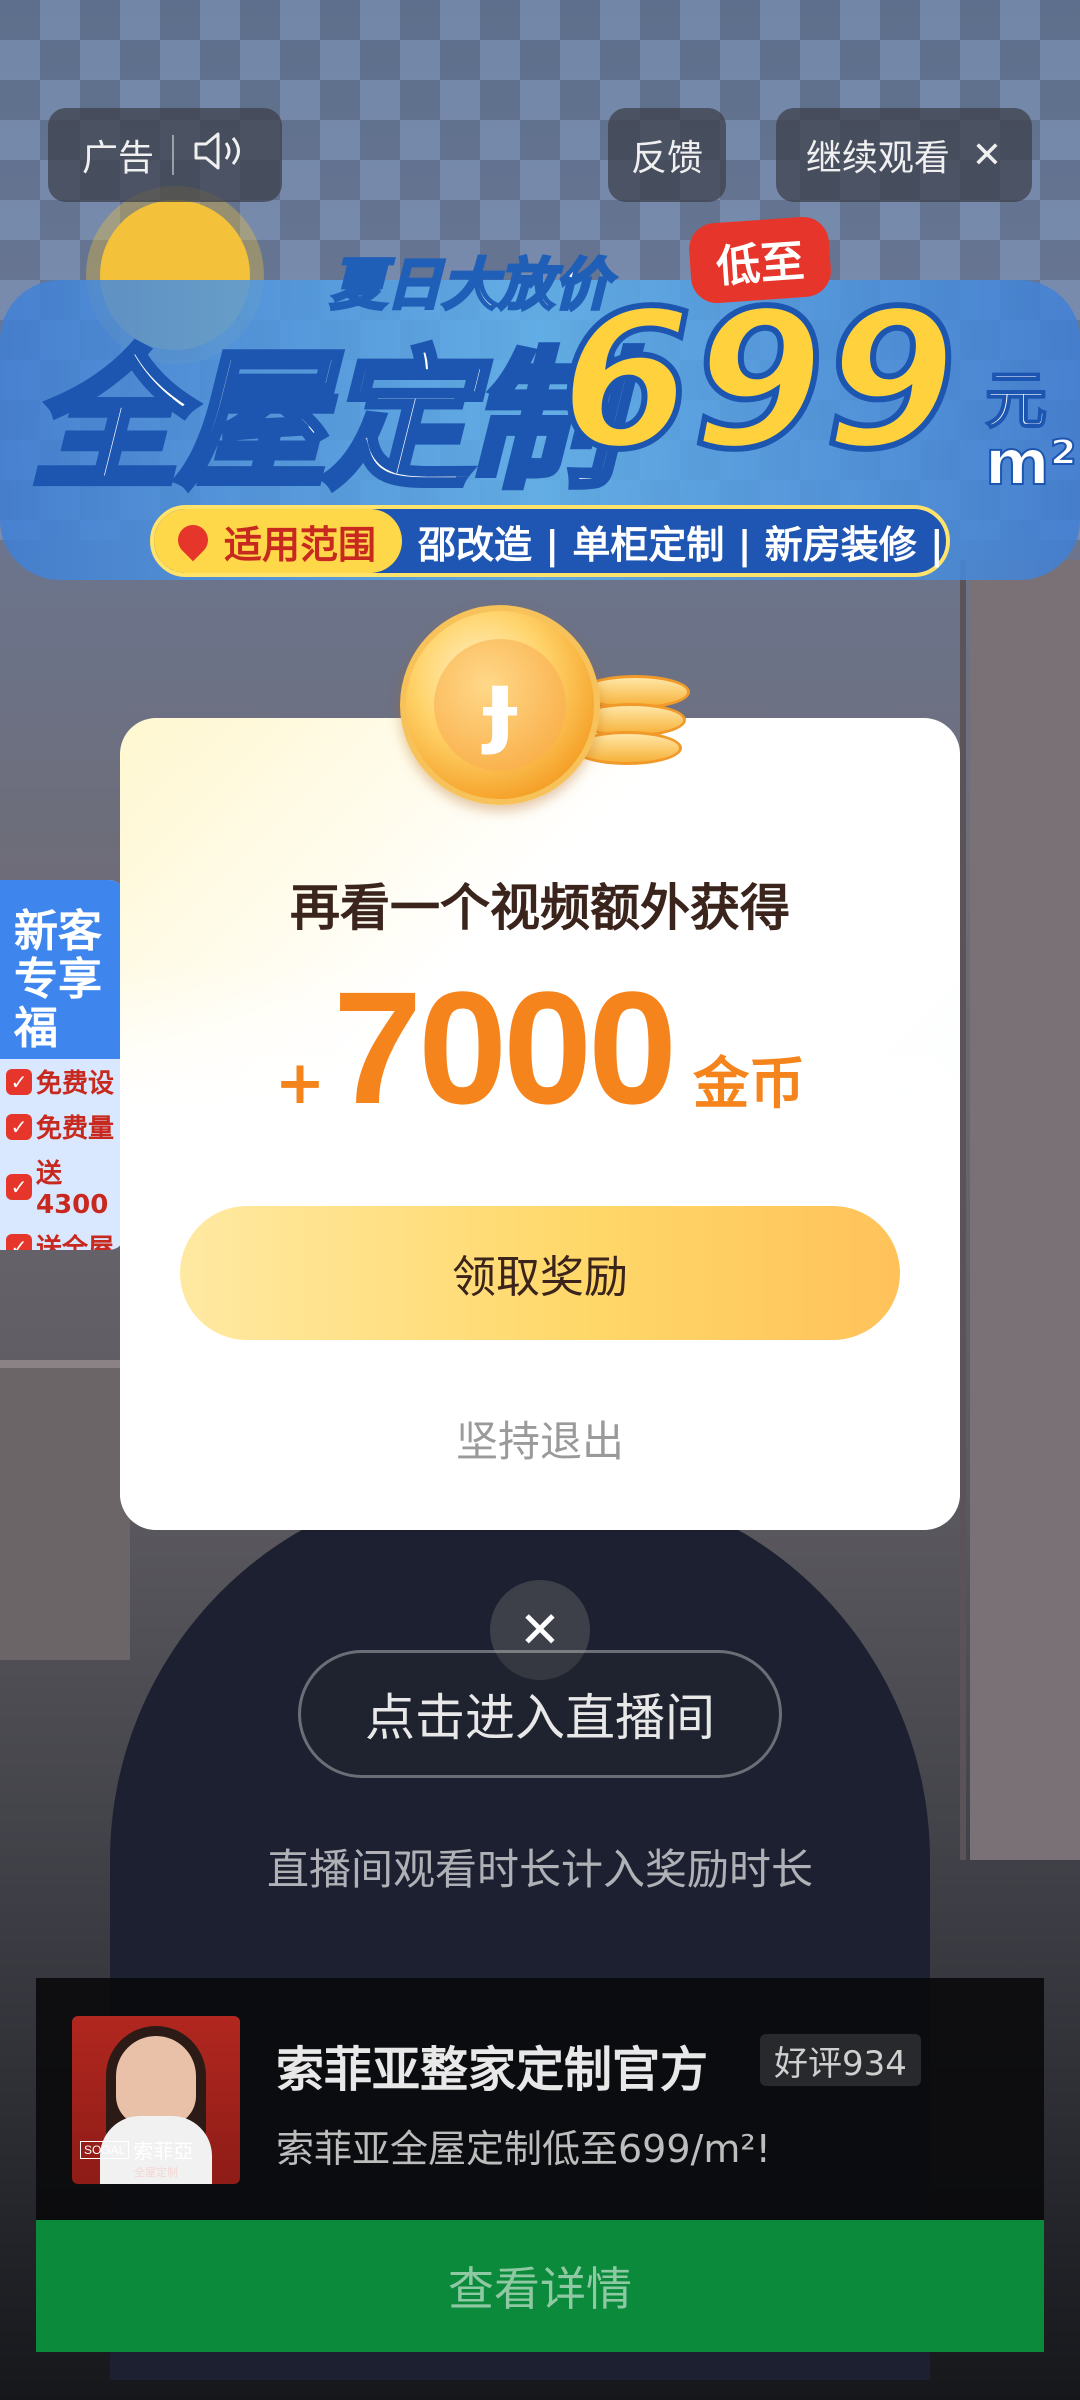 This screenshot has height=2400, width=1080. Describe the element at coordinates (540, 1714) in the screenshot. I see `enter-live-button: 点击进入直播间` at that location.